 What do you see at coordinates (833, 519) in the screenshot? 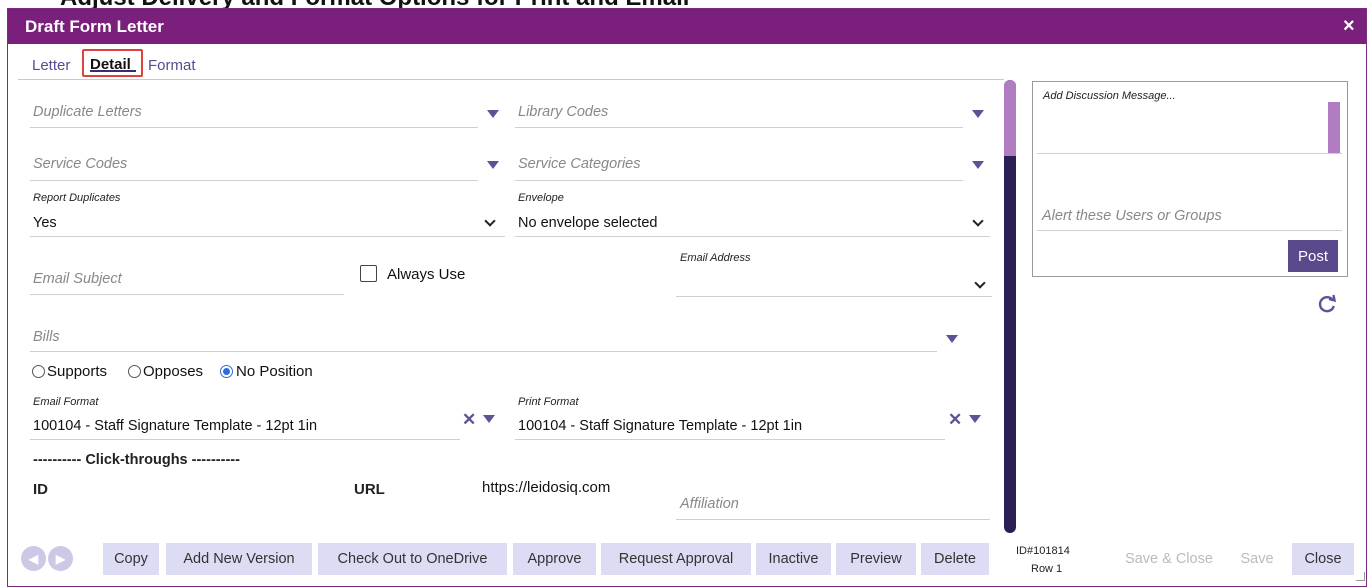
I see `affiliation-field` at bounding box center [833, 519].